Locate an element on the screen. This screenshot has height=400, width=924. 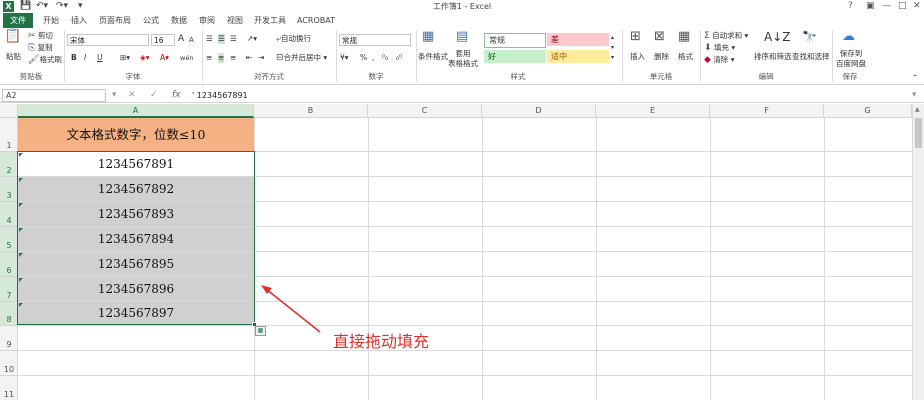
grow-font-button: A is located at coordinates (181, 39).